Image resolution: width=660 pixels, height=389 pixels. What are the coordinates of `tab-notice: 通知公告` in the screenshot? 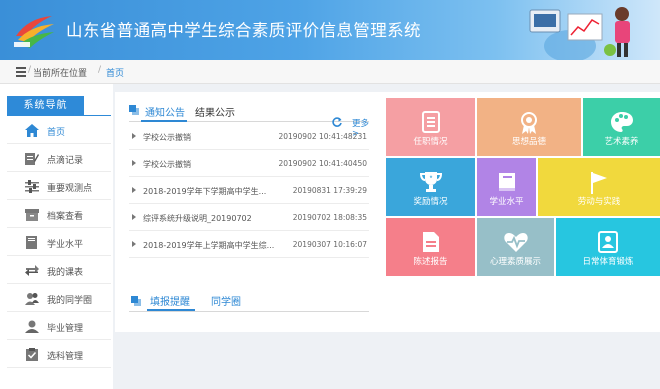 It's located at (165, 111).